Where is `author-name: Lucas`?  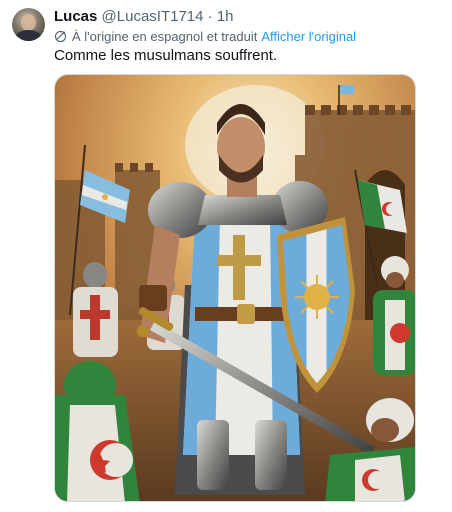 author-name: Lucas is located at coordinates (75, 16).